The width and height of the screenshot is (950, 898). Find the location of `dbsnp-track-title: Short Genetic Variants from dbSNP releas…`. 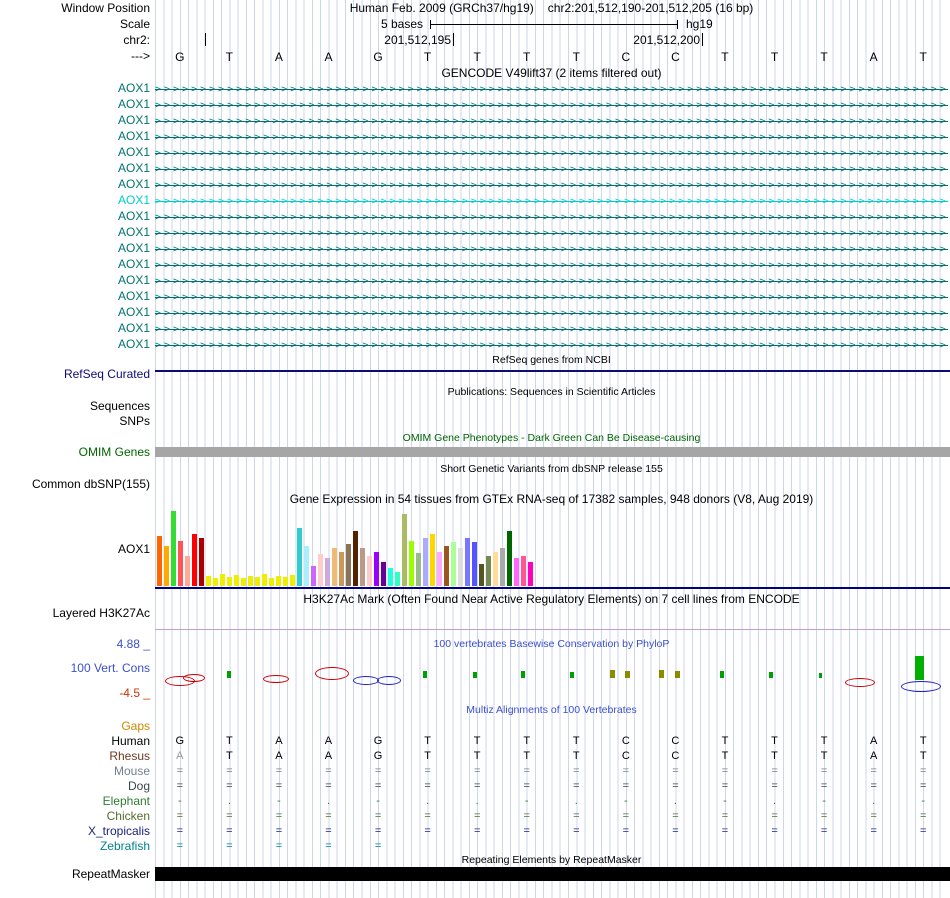

dbsnp-track-title: Short Genetic Variants from dbSNP releas… is located at coordinates (551, 469).